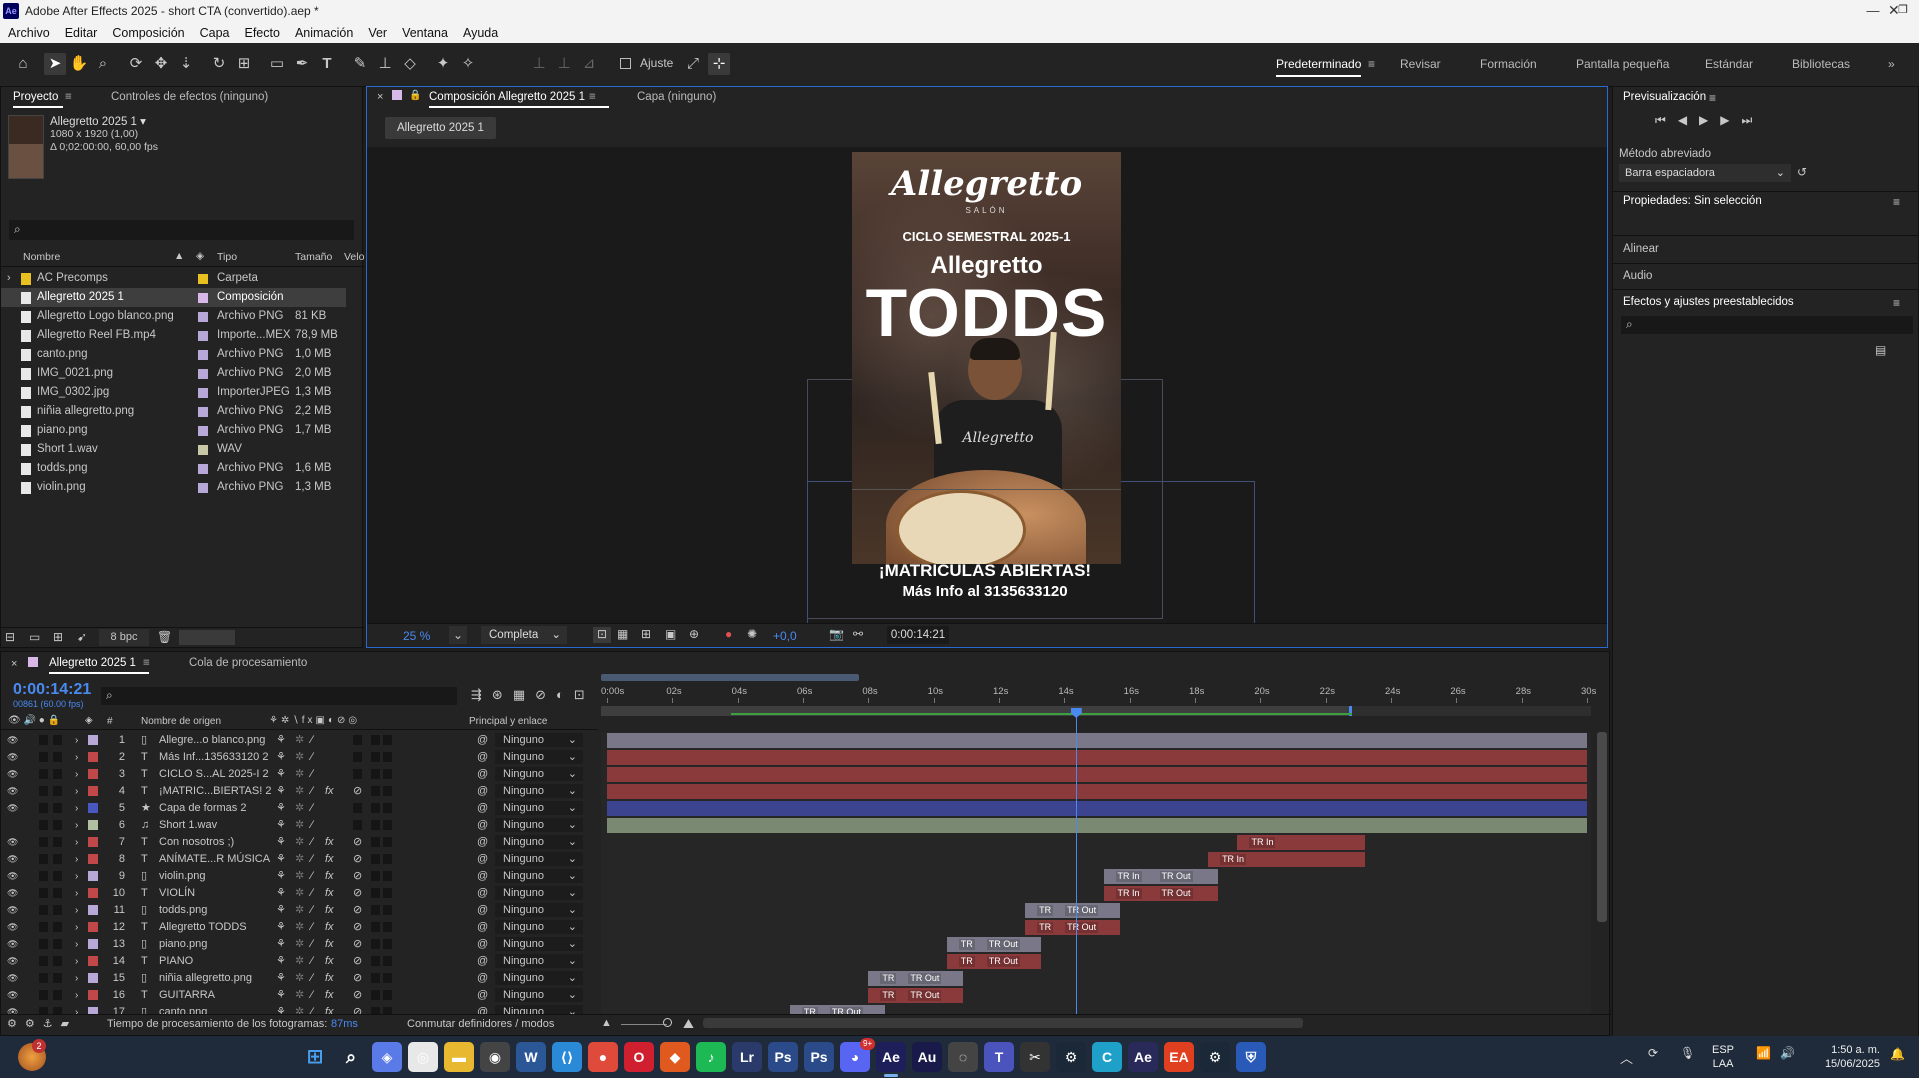  What do you see at coordinates (603, 1057) in the screenshot?
I see `taskbar-app-chrome-icon: ●` at bounding box center [603, 1057].